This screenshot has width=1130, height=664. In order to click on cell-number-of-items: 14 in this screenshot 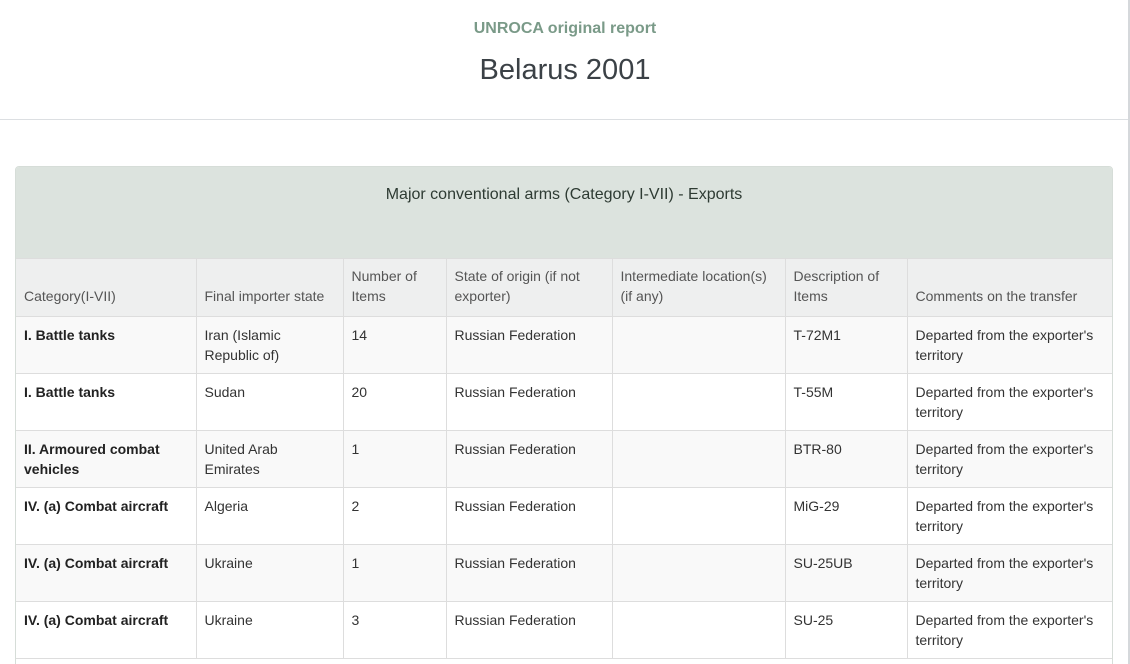, I will do `click(394, 345)`.